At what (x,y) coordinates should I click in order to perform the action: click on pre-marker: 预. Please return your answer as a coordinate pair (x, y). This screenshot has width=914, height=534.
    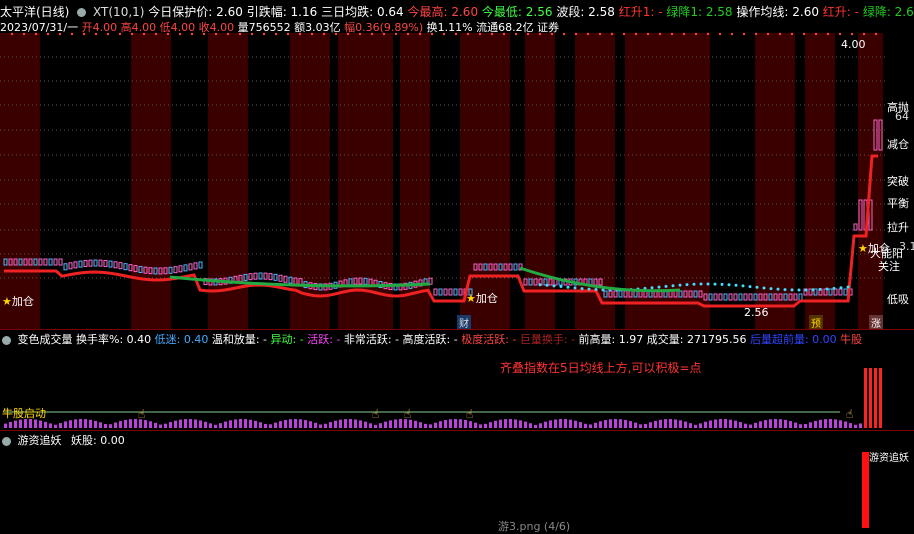
    Looking at the image, I should click on (816, 322).